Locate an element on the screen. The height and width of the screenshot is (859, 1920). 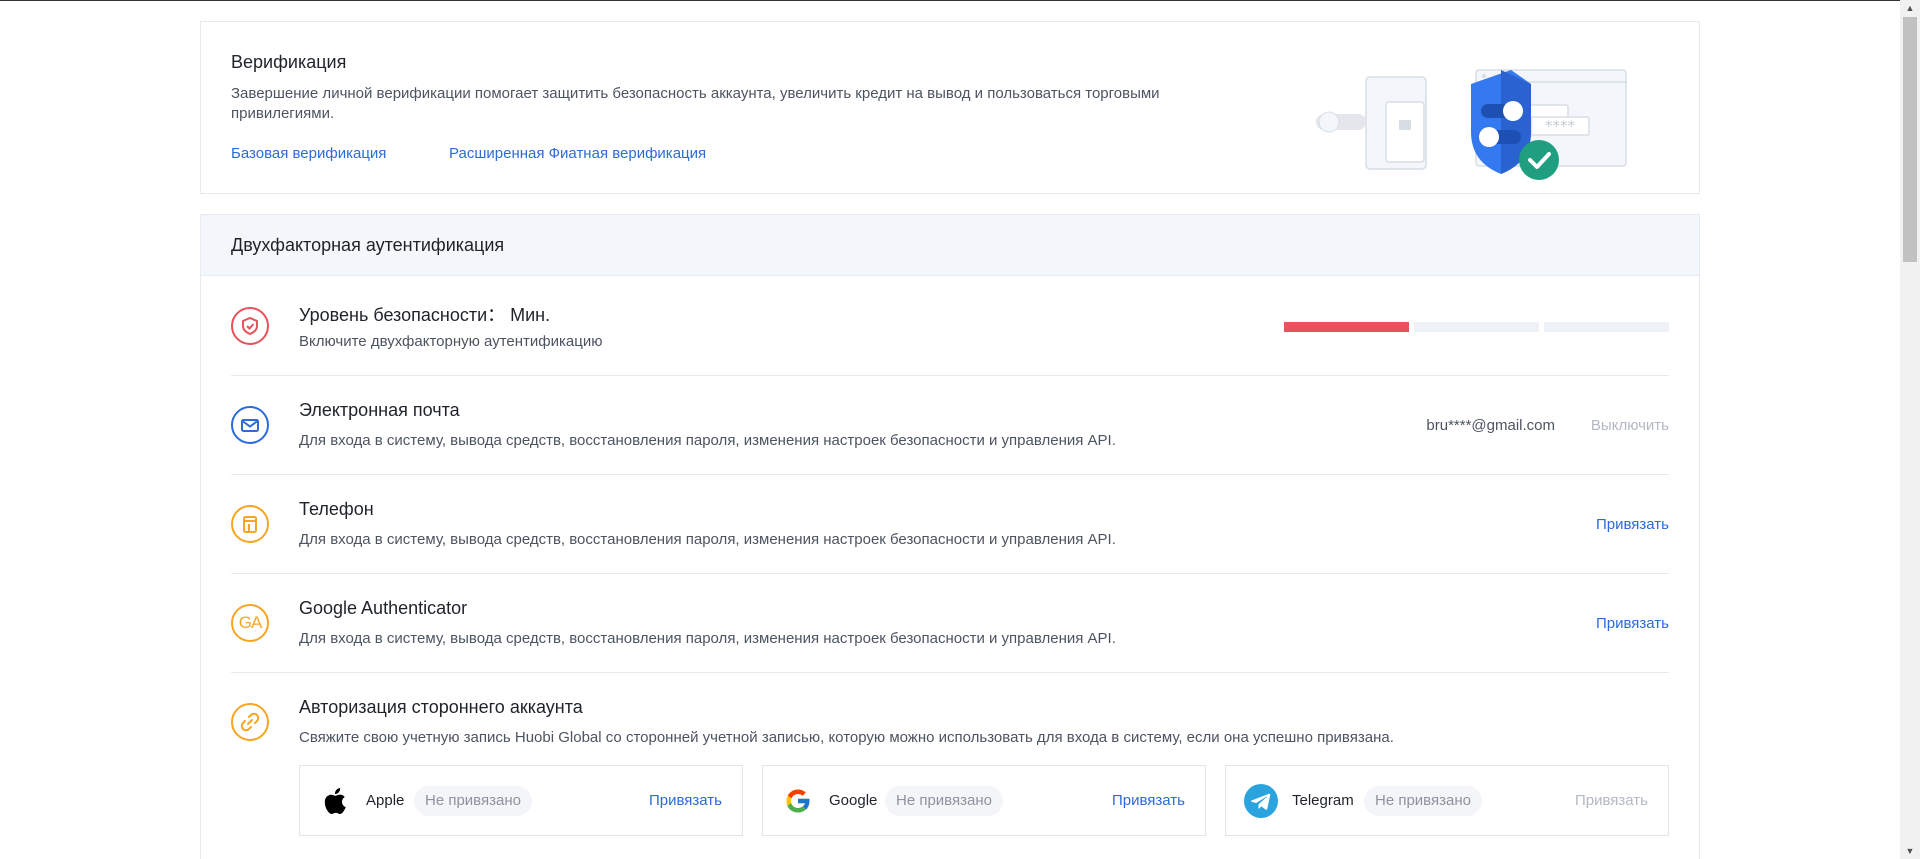
security-level-description: Включите двухфакторную аутентификацию is located at coordinates (451, 341).